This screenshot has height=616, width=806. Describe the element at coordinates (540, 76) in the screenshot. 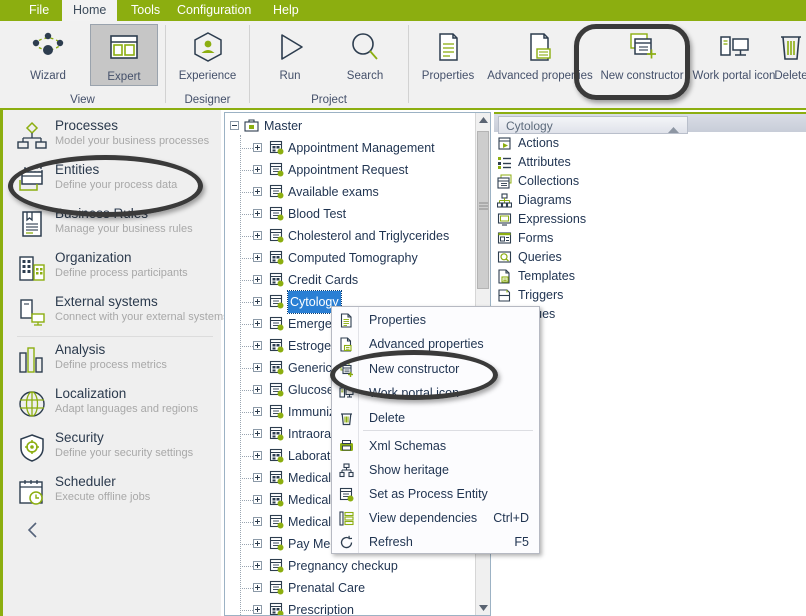

I see `ribbon-button-advanced-properties-label: Advanced properties` at that location.